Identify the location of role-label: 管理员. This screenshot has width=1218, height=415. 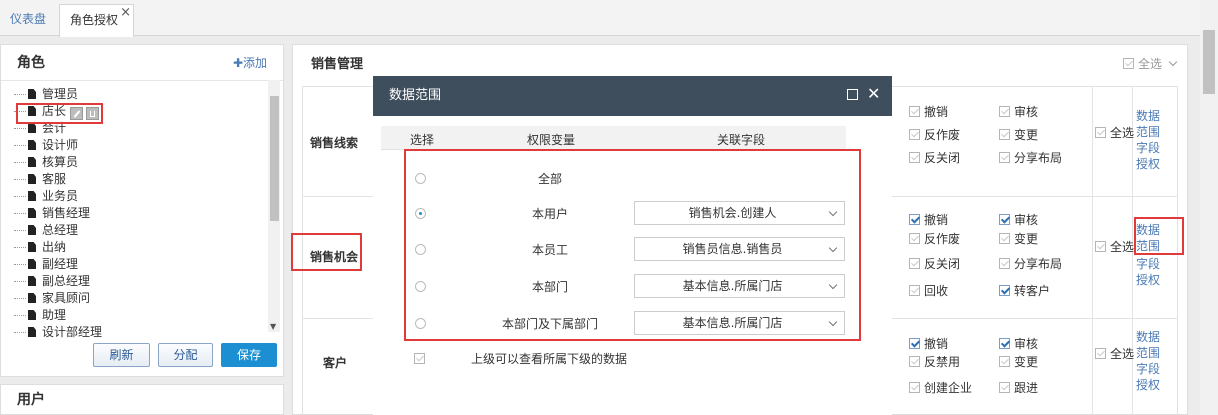
(60, 94).